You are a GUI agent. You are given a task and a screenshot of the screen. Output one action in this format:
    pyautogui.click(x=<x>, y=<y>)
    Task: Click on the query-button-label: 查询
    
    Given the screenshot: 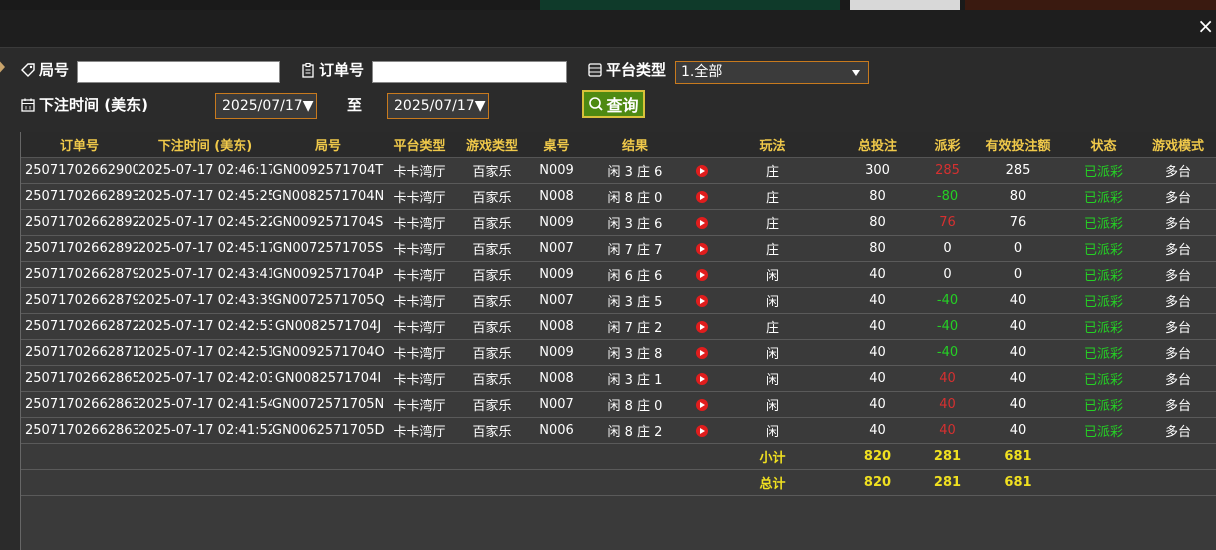 What is the action you would take?
    pyautogui.click(x=622, y=105)
    